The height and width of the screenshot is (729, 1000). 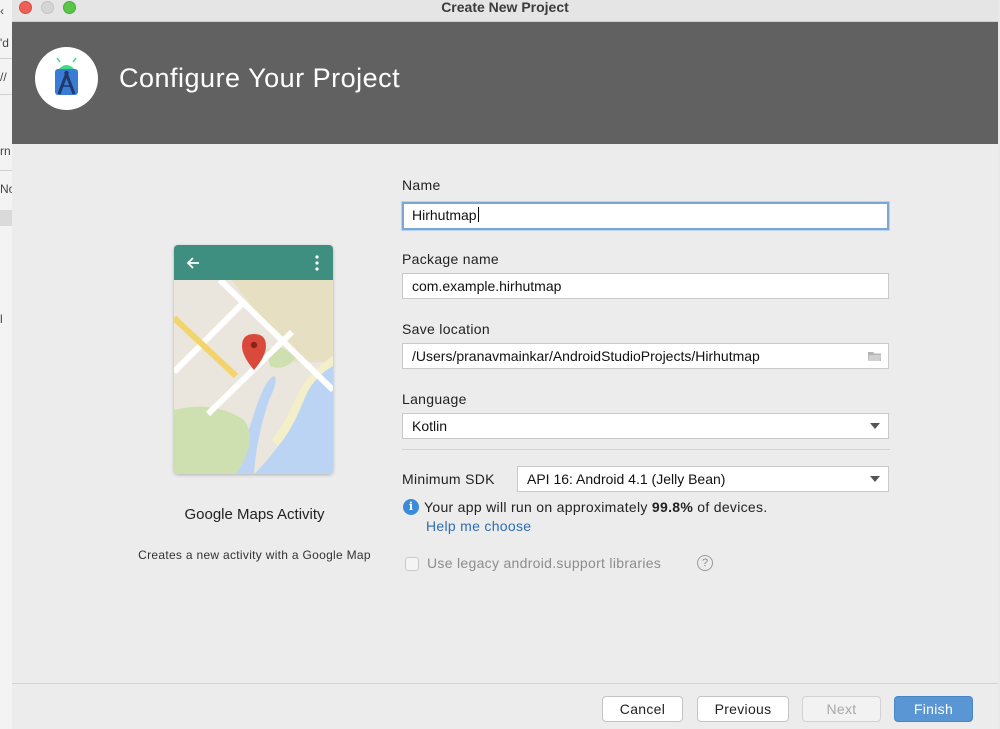 I want to click on help-me-choose-link: Help me choose, so click(x=478, y=526).